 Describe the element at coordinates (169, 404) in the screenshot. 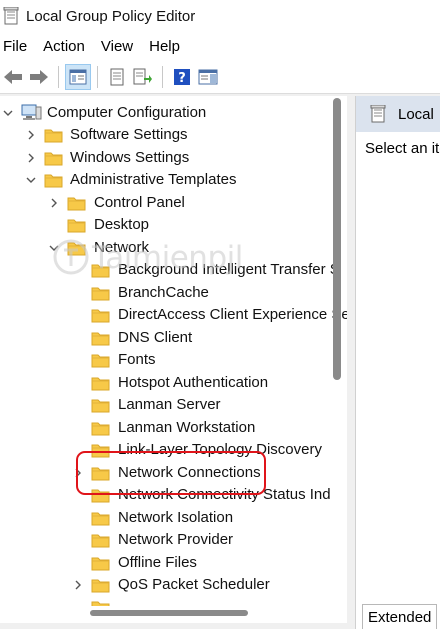

I see `tree-label: Lanman Server` at that location.